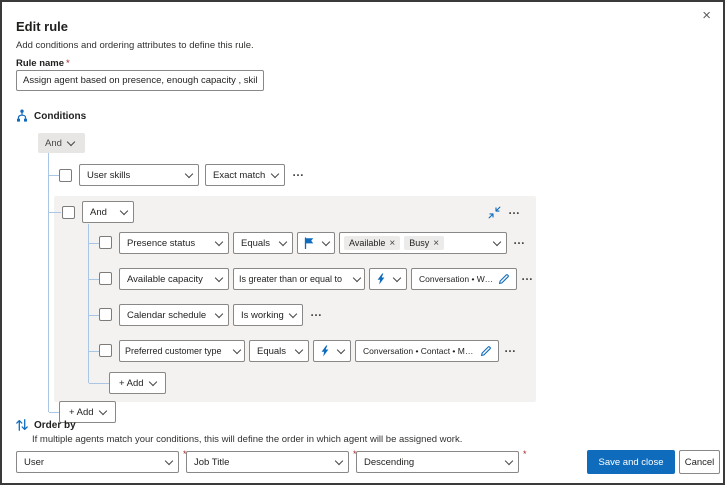  What do you see at coordinates (381, 279) in the screenshot?
I see `dynamic-value-lightning-icon` at bounding box center [381, 279].